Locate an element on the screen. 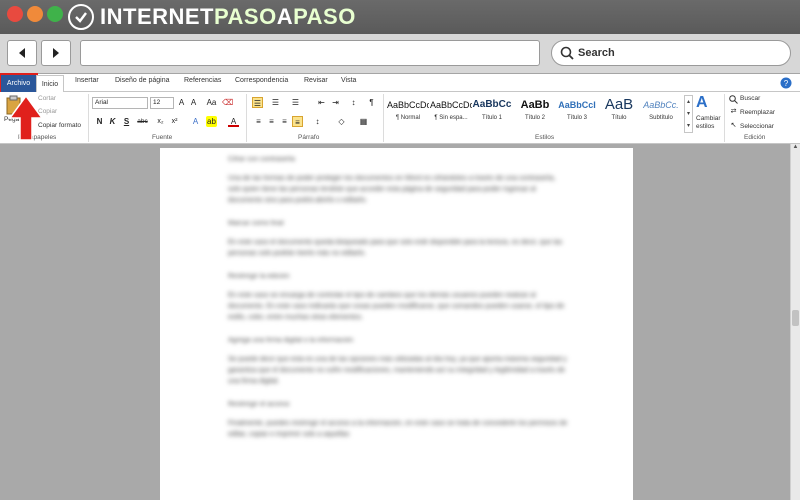 This screenshot has height=500, width=800. doc-heading: Restringir el acceso is located at coordinates (259, 404).